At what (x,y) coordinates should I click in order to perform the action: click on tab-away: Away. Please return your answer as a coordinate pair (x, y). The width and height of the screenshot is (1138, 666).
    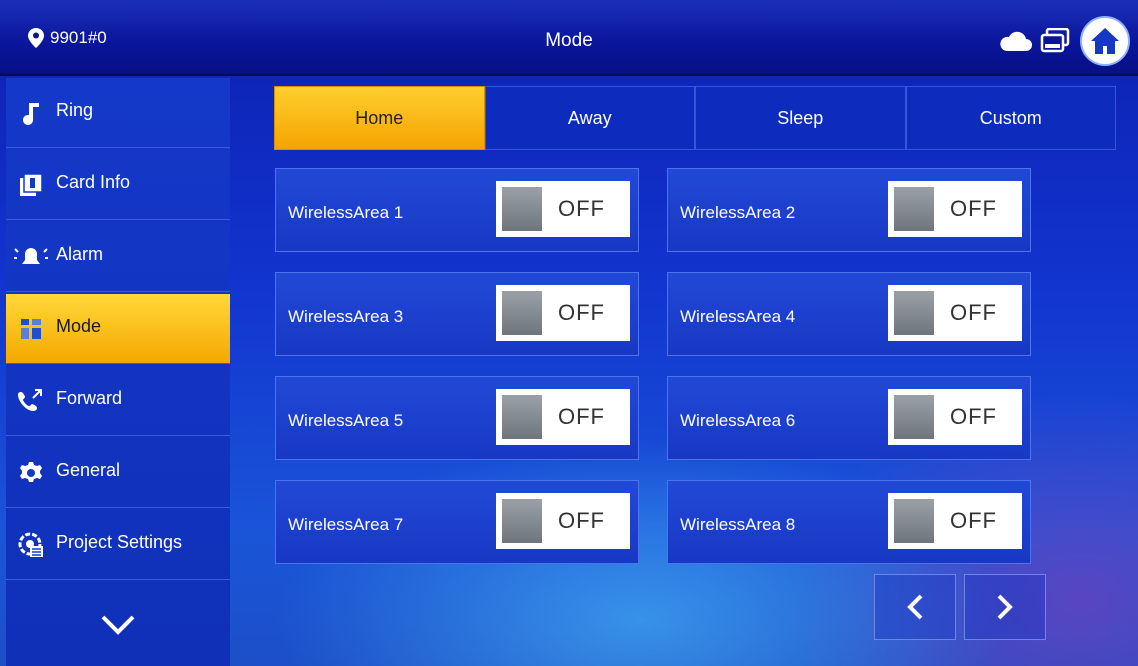
    Looking at the image, I should click on (589, 118).